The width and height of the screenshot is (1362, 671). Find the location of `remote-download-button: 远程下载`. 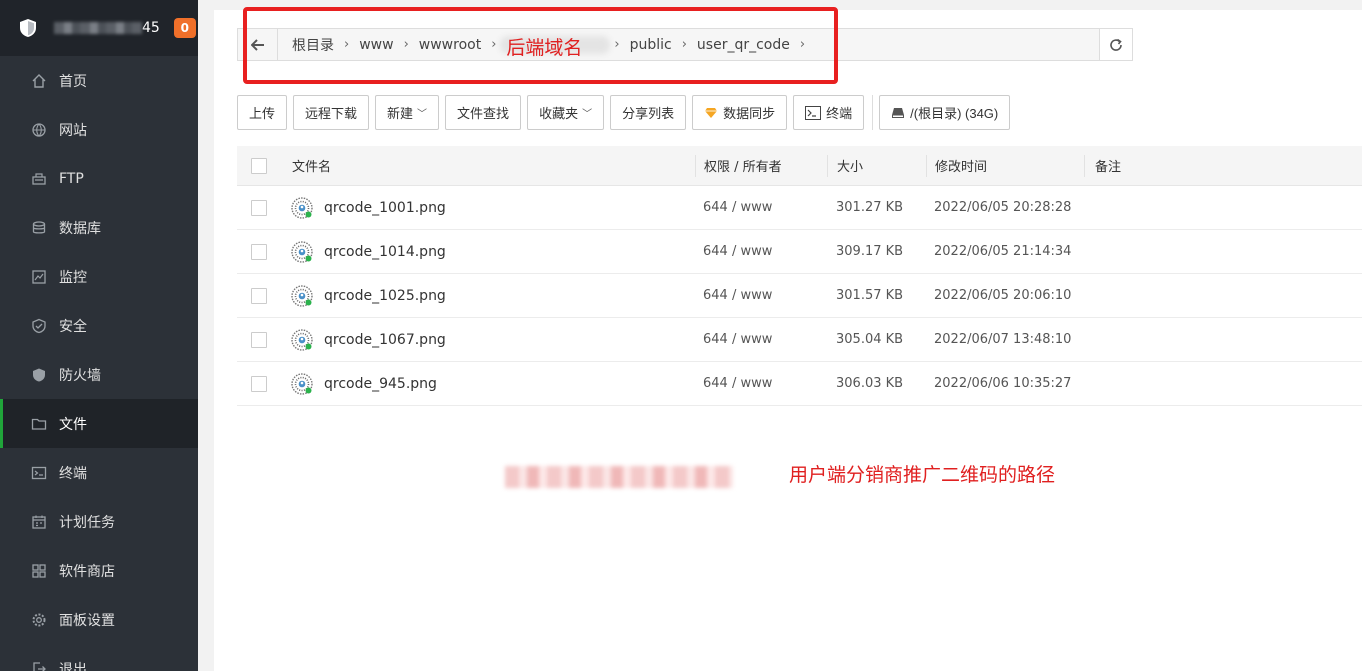

remote-download-button: 远程下载 is located at coordinates (331, 112).